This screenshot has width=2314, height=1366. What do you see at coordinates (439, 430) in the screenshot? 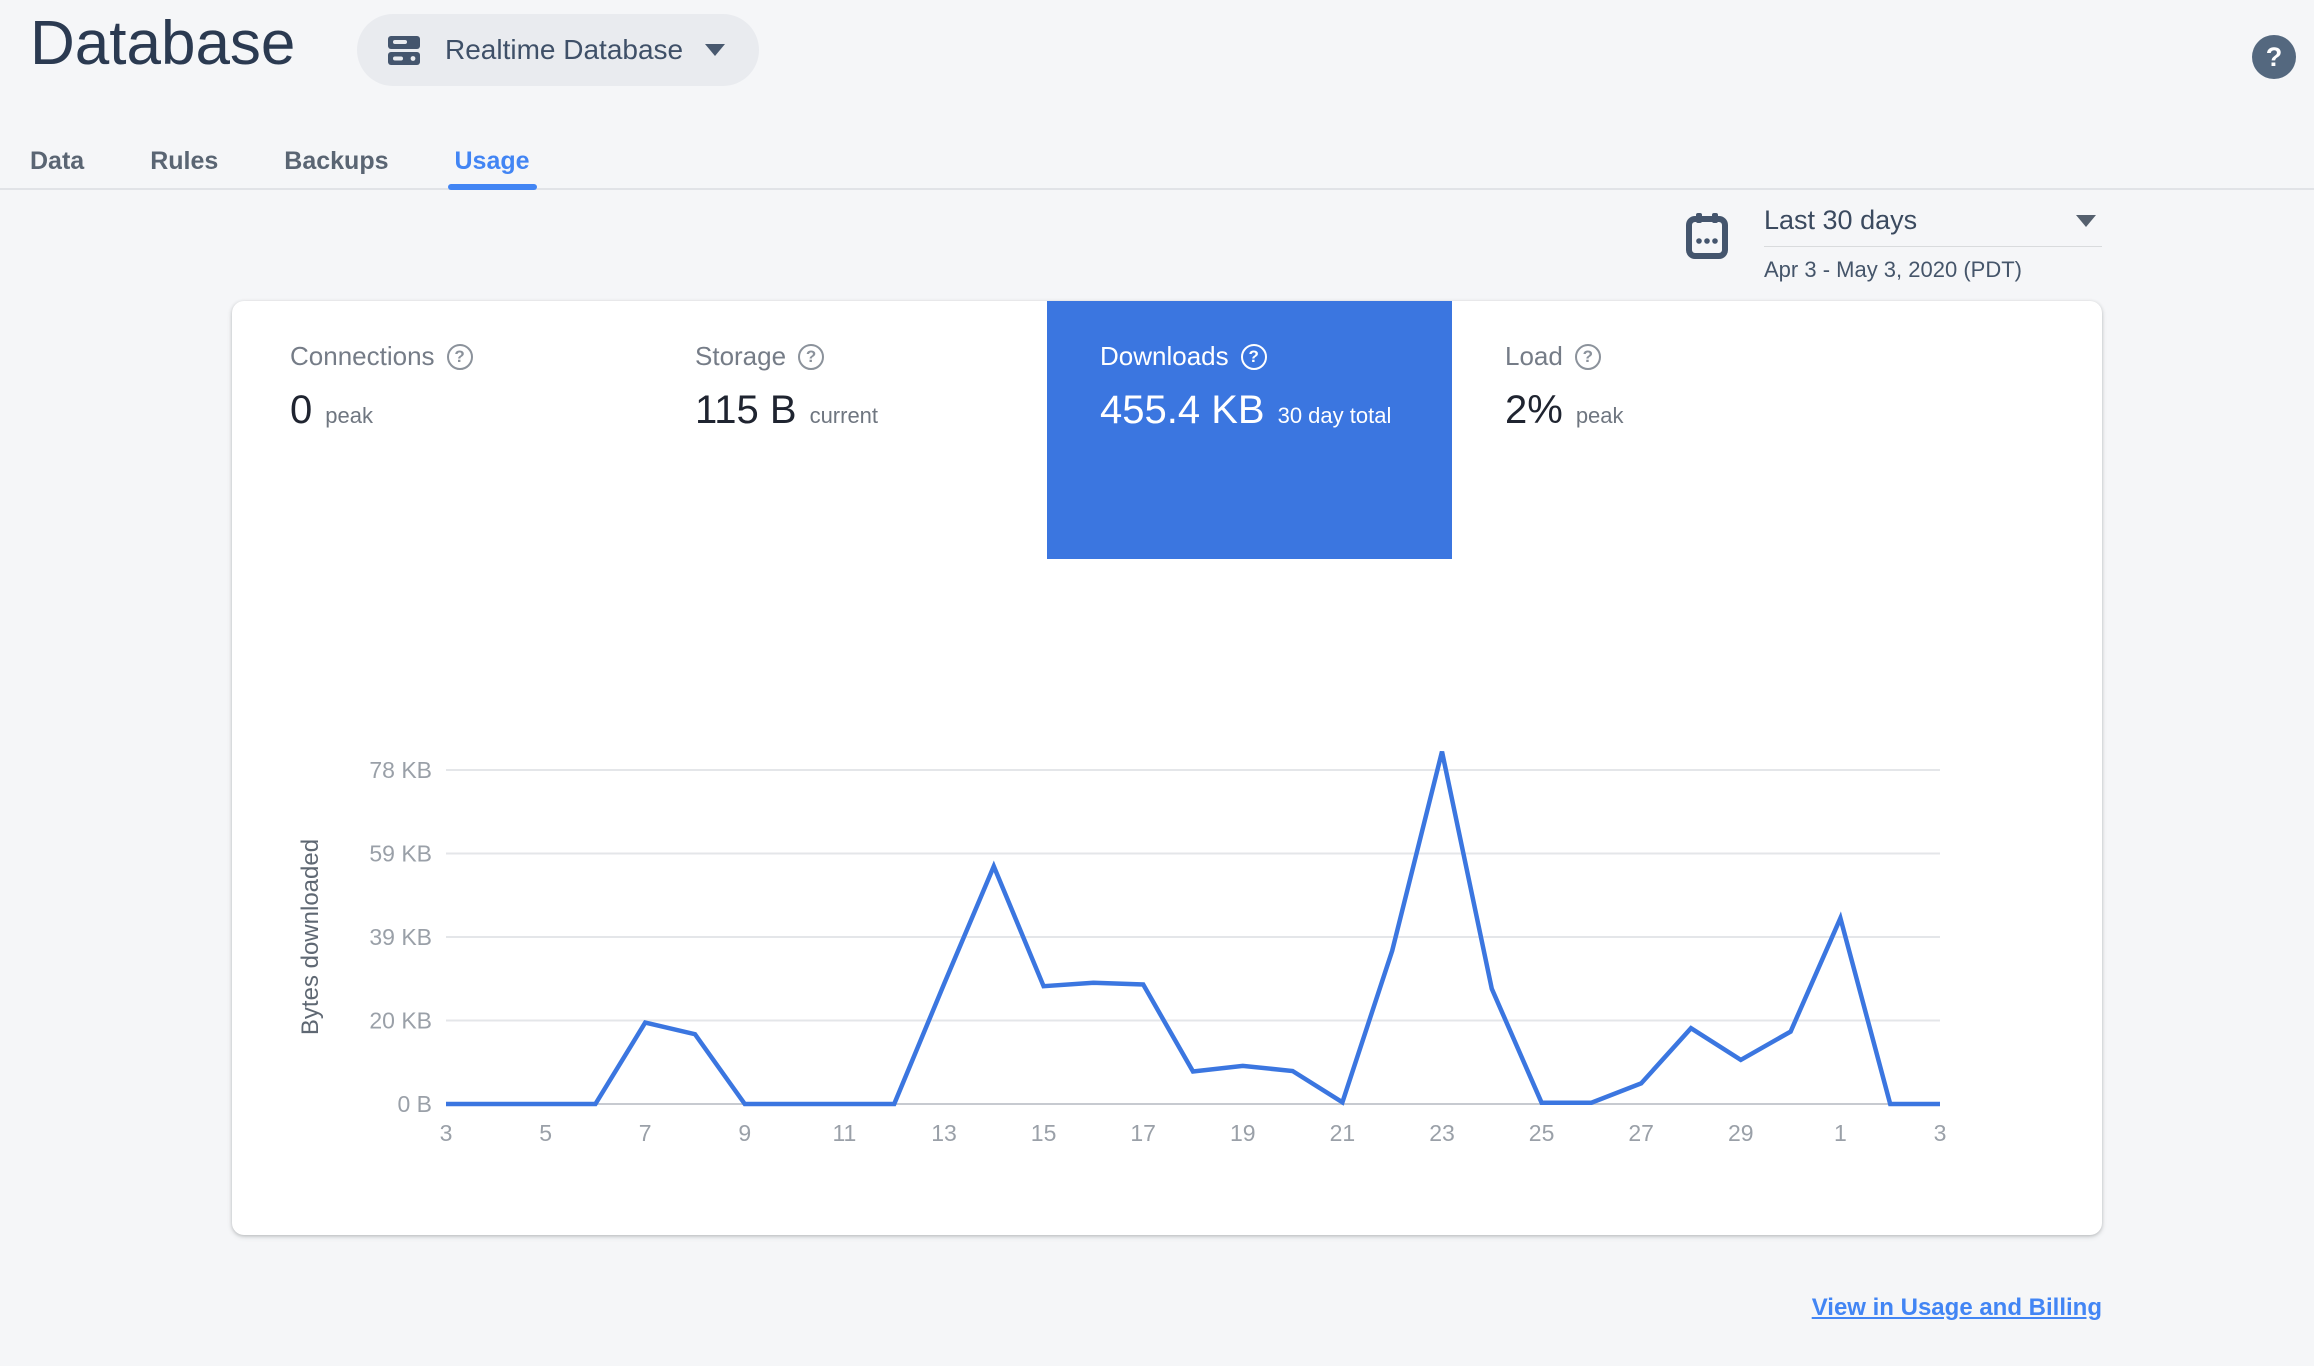
I see `metric-connections: Connections ? 0 peak` at bounding box center [439, 430].